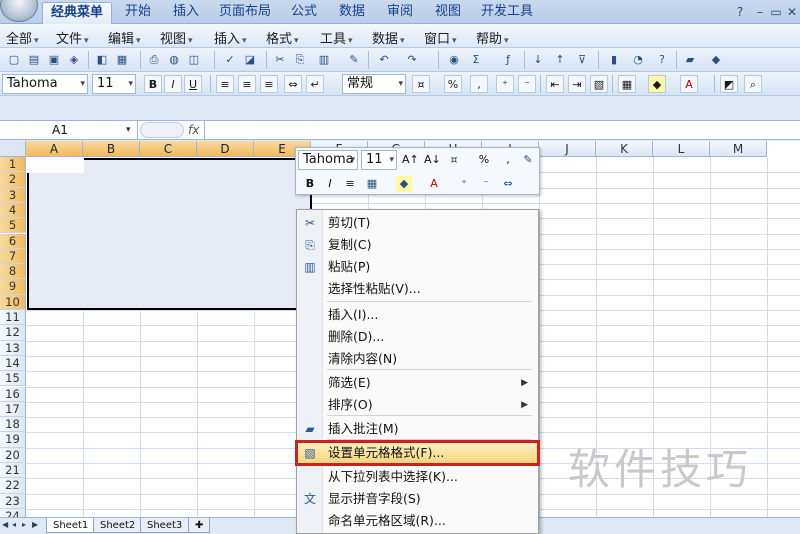 Image resolution: width=800 pixels, height=534 pixels. What do you see at coordinates (193, 84) in the screenshot?
I see `underline-button: U` at bounding box center [193, 84].